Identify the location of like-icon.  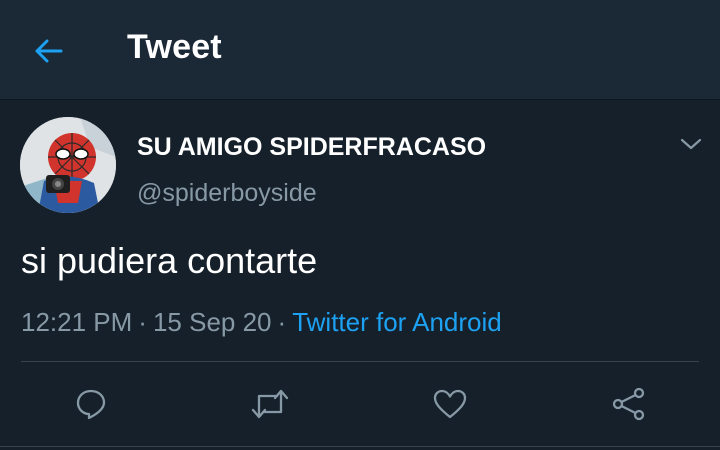
(450, 404).